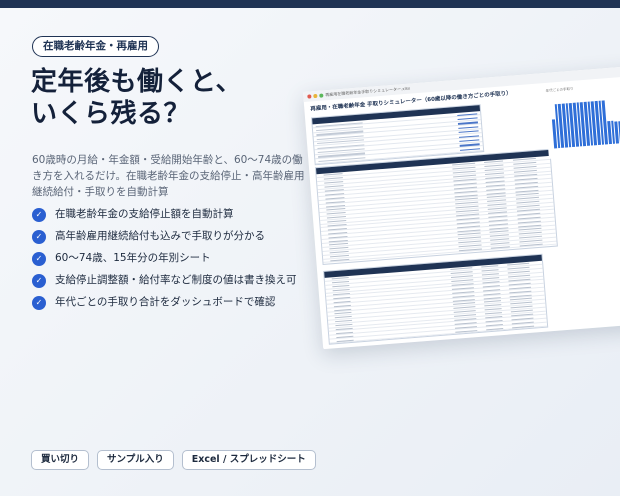 The height and width of the screenshot is (496, 620). What do you see at coordinates (166, 98) in the screenshot?
I see `headline: 定年後も働くと、 いくら残る？` at bounding box center [166, 98].